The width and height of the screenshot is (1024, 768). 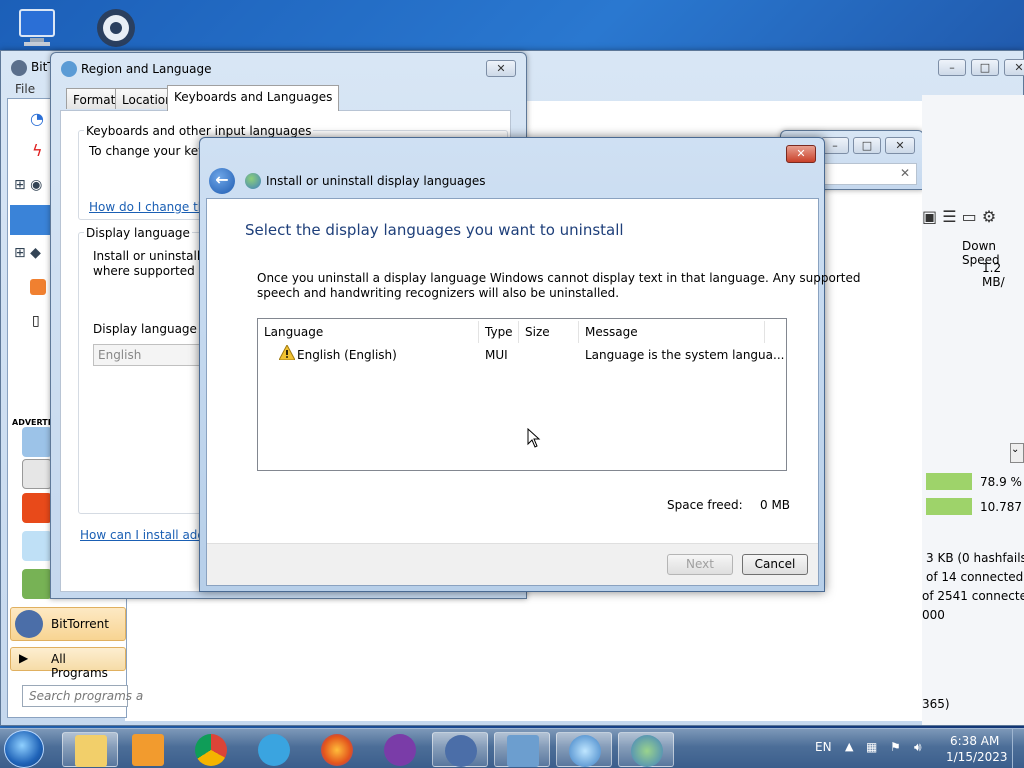 What do you see at coordinates (867, 145) in the screenshot?
I see `secondary-maximize-button: □` at bounding box center [867, 145].